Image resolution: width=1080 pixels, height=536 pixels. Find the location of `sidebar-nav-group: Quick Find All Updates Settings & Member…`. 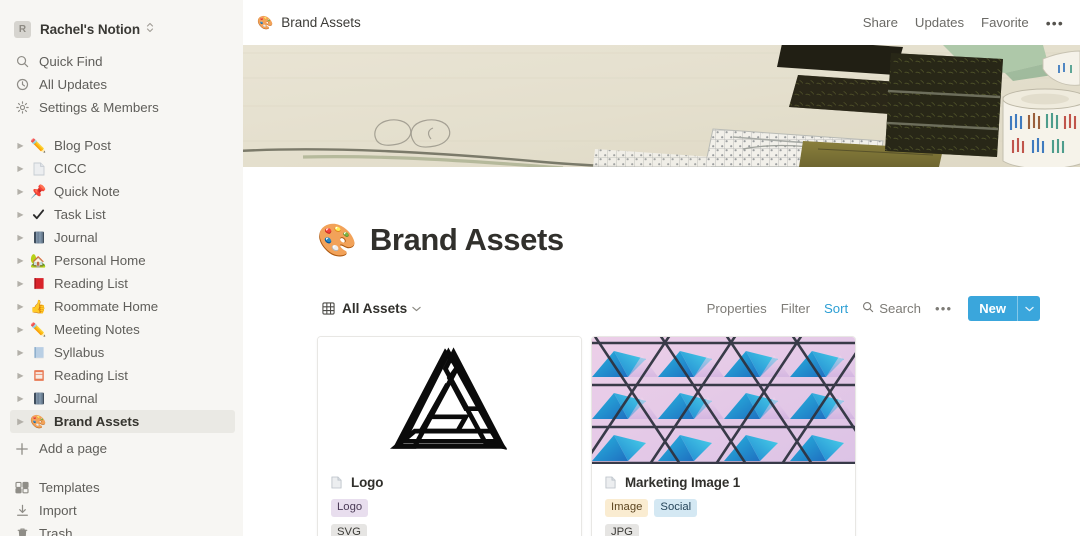

sidebar-nav-group: Quick Find All Updates Settings & Member… is located at coordinates (121, 84).